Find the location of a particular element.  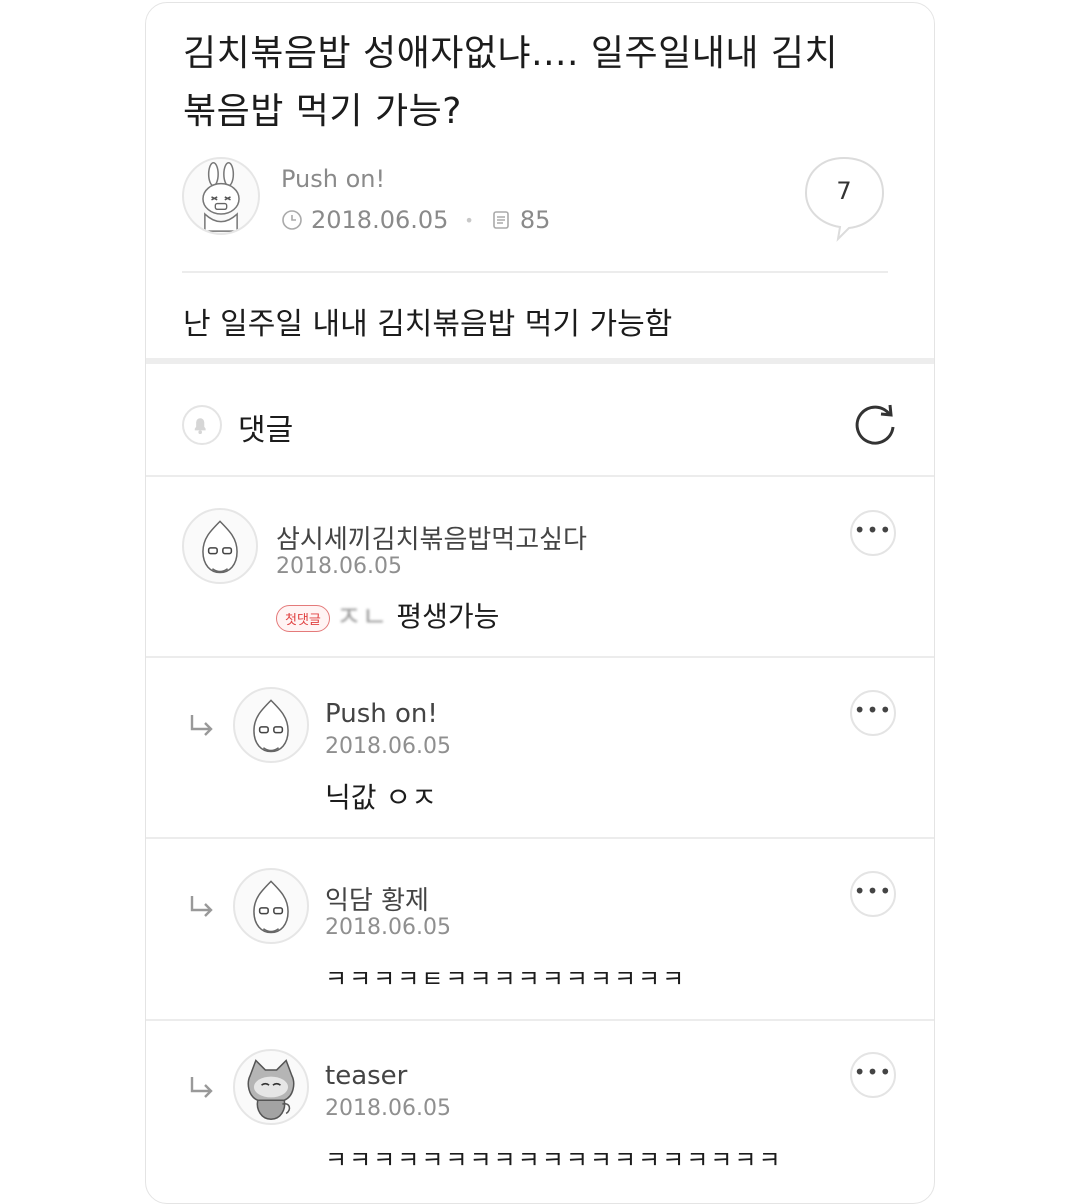

post-meta: 2018.06.05 • 85 is located at coordinates (415, 220).